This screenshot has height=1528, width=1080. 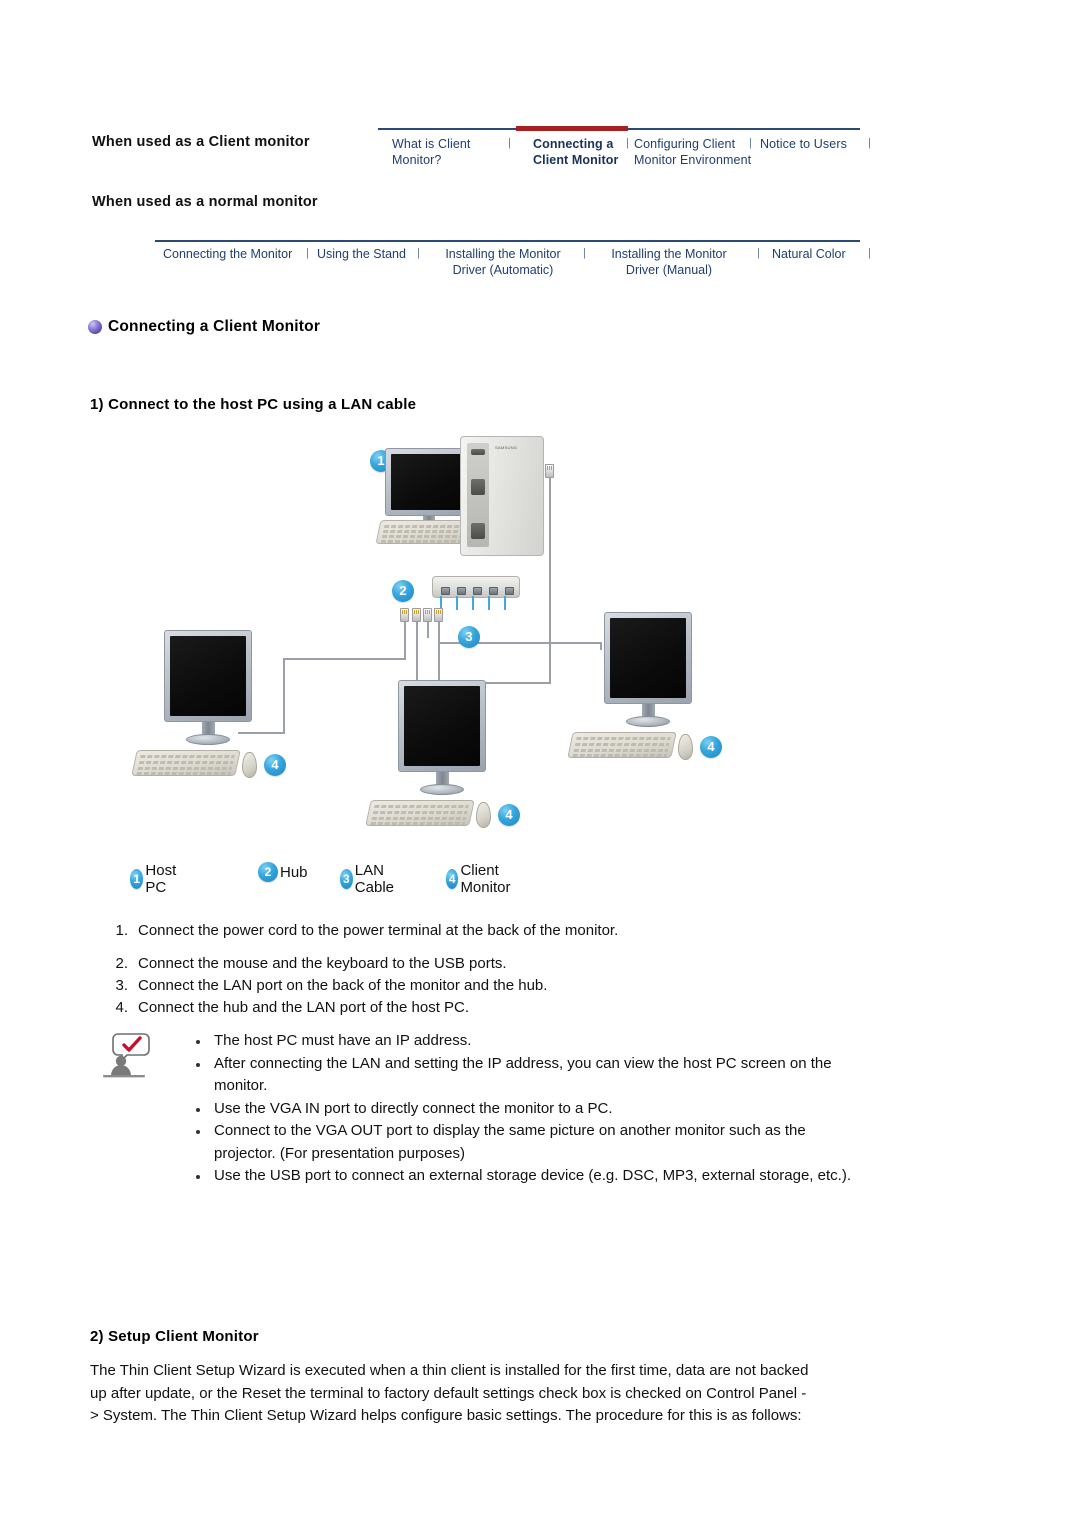 What do you see at coordinates (507, 241) in the screenshot?
I see `nav-rule-bottom` at bounding box center [507, 241].